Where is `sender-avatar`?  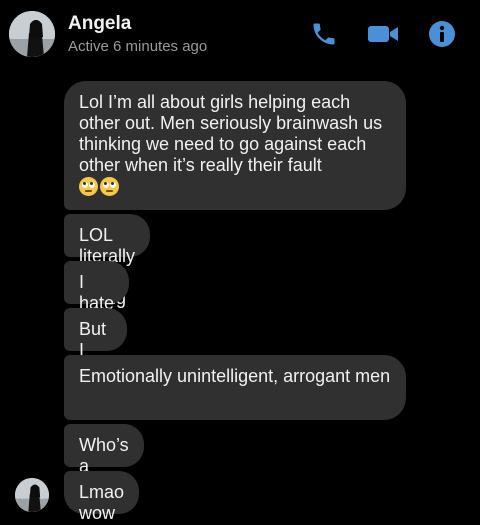
sender-avatar is located at coordinates (32, 495).